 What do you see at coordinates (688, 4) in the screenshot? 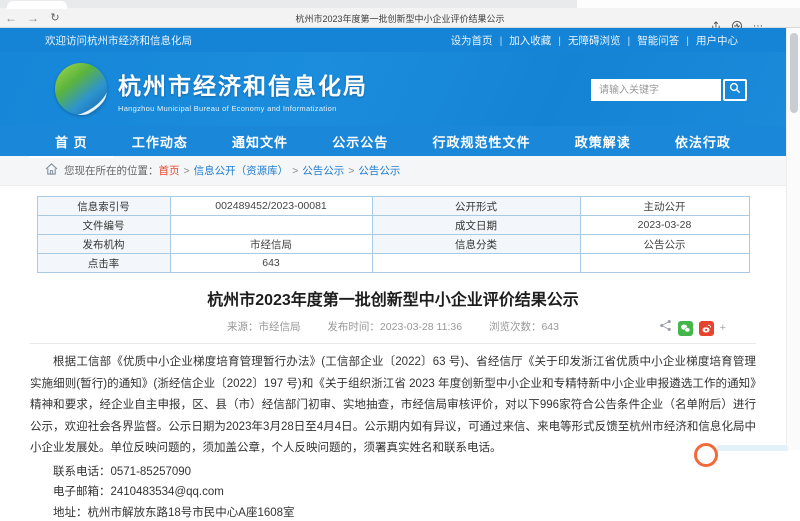
I see `tab-bar-highlight` at bounding box center [688, 4].